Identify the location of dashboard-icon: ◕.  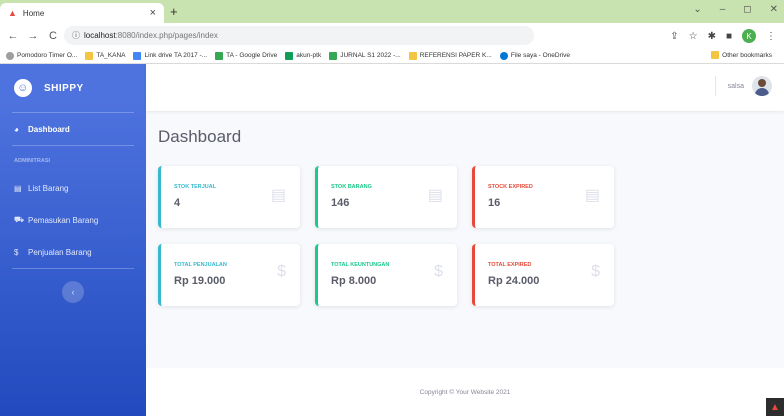
(16, 129).